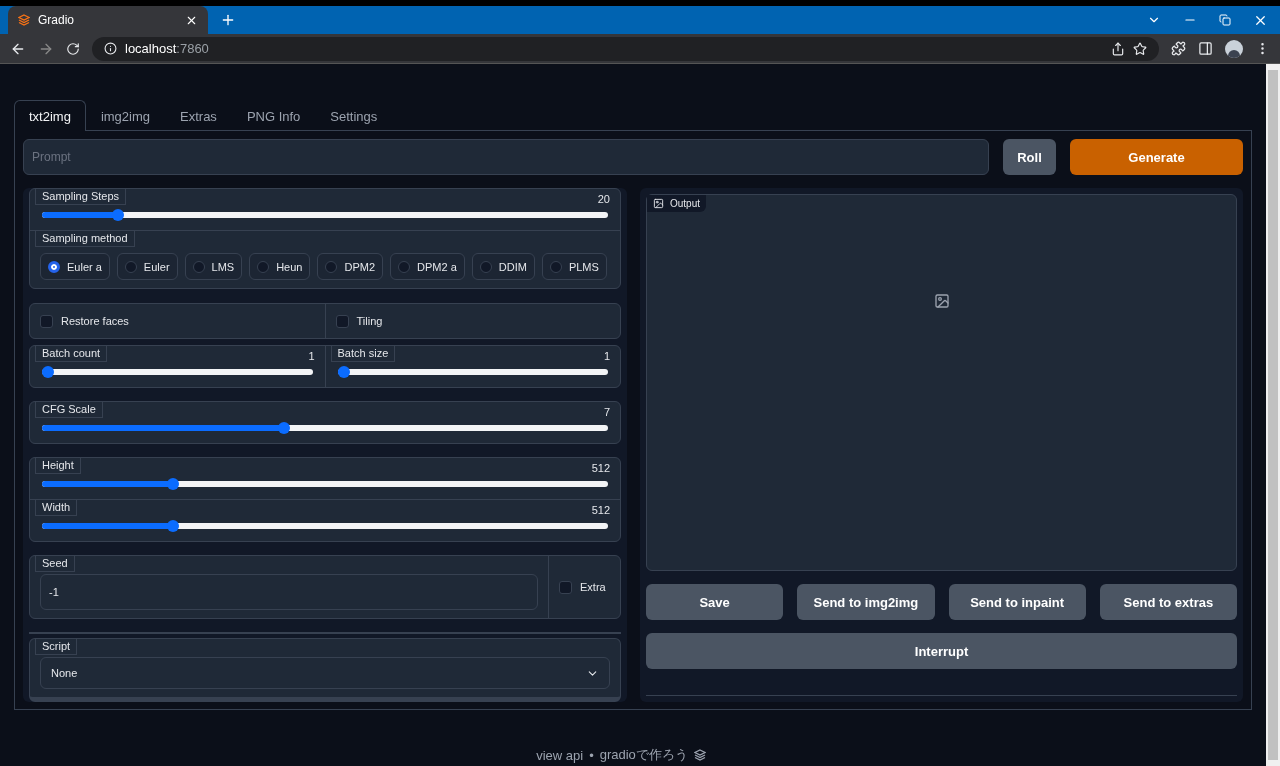  I want to click on slider-label: CFG Scale, so click(69, 410).